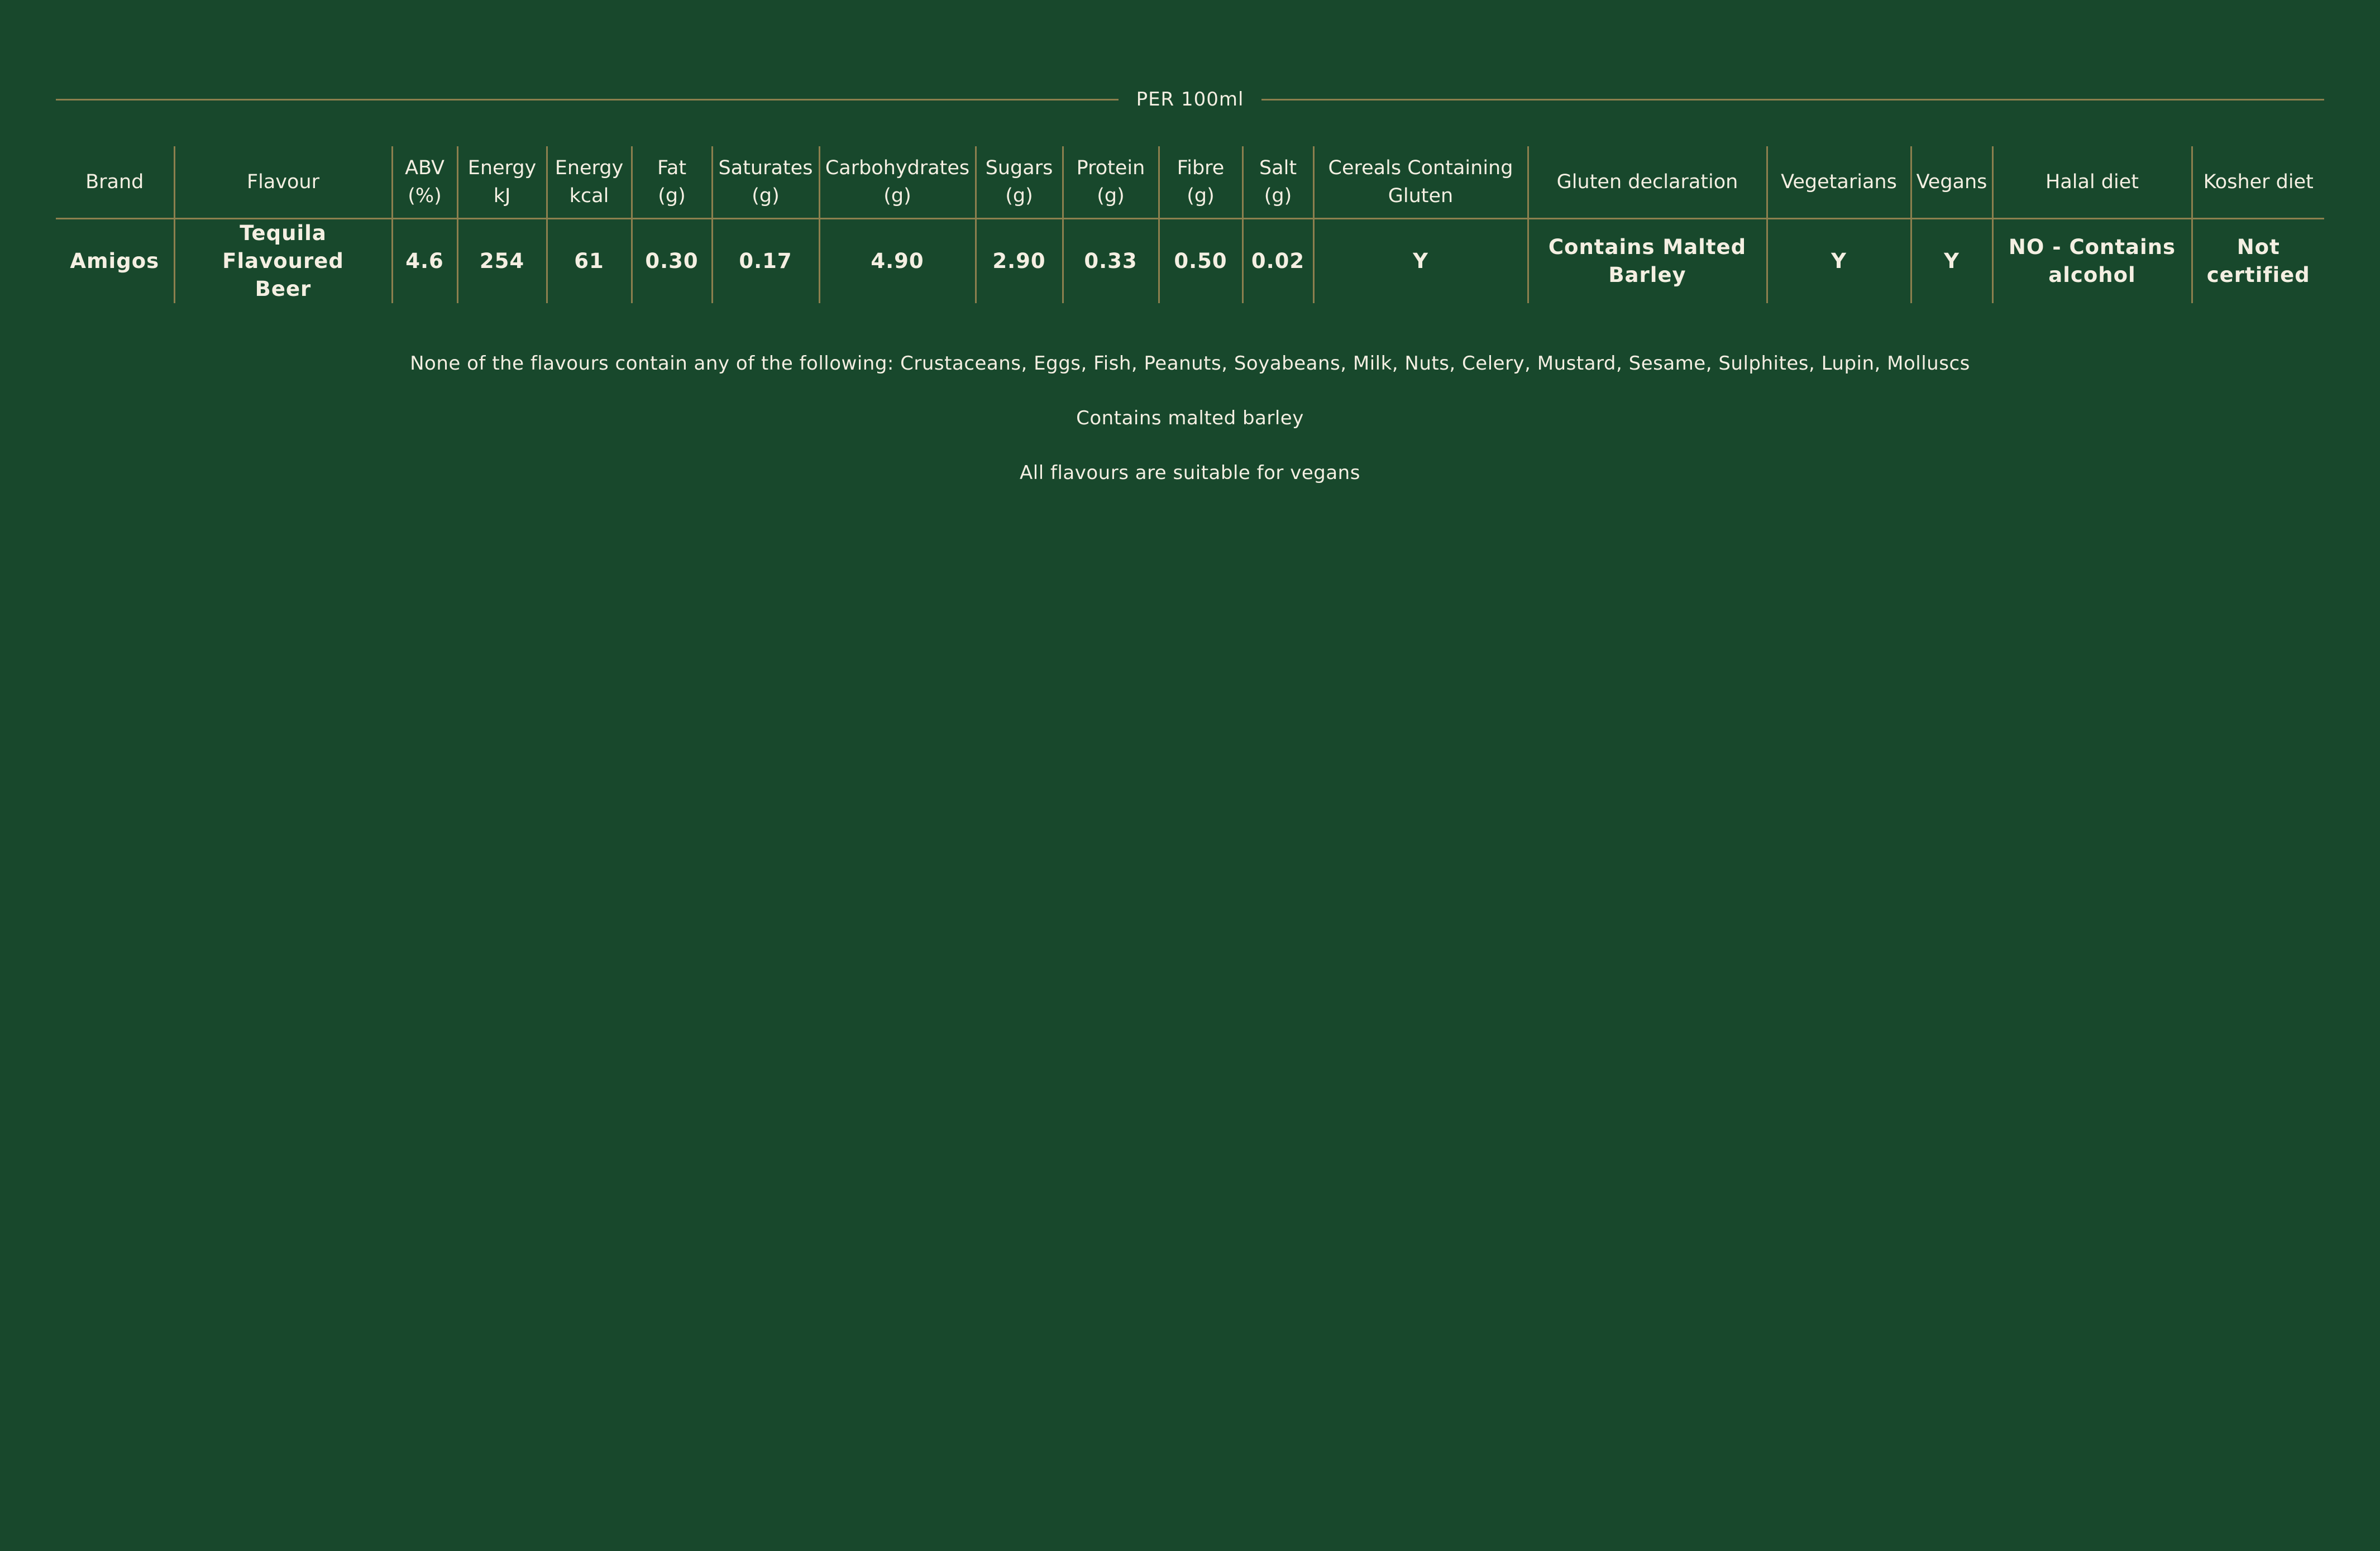  Describe the element at coordinates (589, 260) in the screenshot. I see `cell-energy-kcal: 61` at that location.